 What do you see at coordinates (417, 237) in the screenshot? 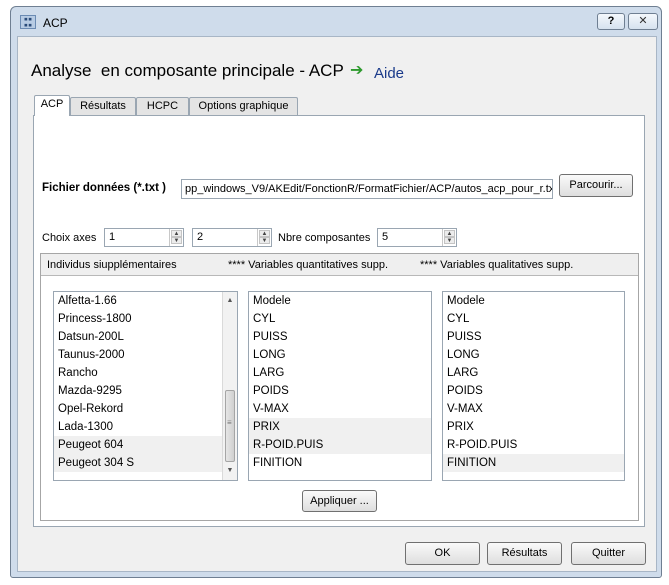
I see `nb-components-spinbox: 5 ▲ ▼` at bounding box center [417, 237].